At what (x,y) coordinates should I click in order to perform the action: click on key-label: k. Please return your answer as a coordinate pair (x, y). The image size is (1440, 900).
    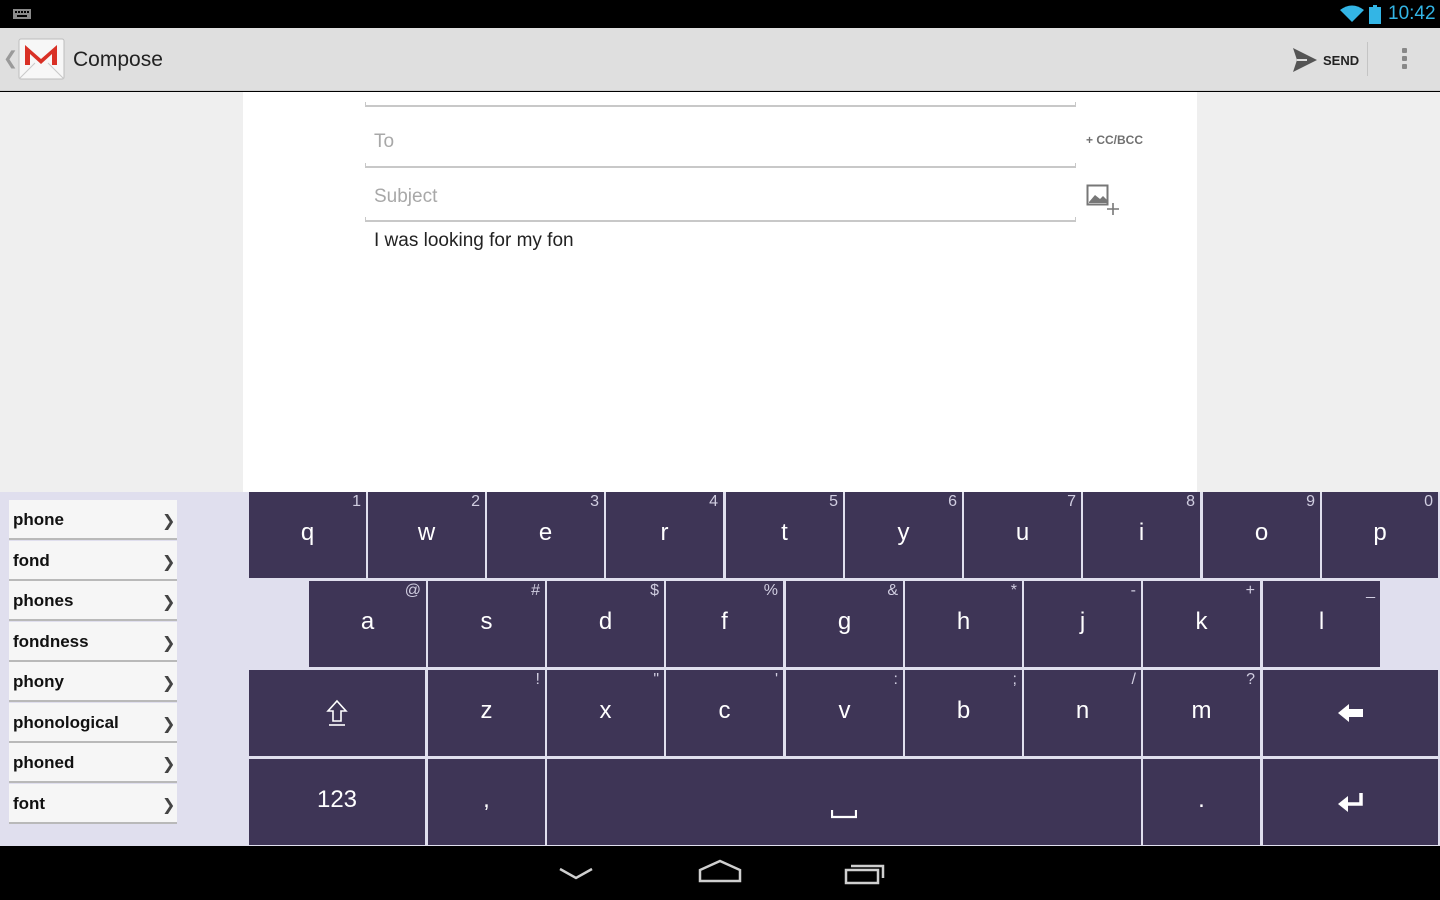
    Looking at the image, I should click on (1201, 621).